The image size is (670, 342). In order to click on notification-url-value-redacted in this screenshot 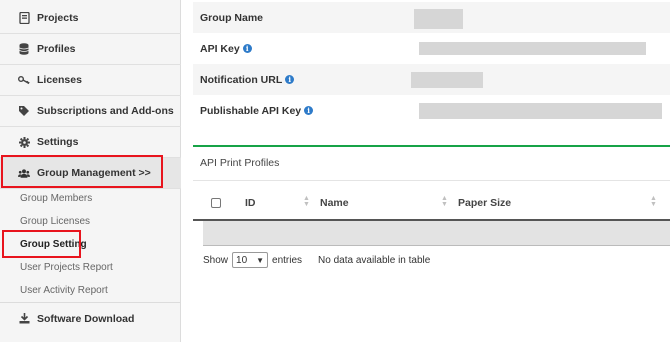, I will do `click(447, 80)`.